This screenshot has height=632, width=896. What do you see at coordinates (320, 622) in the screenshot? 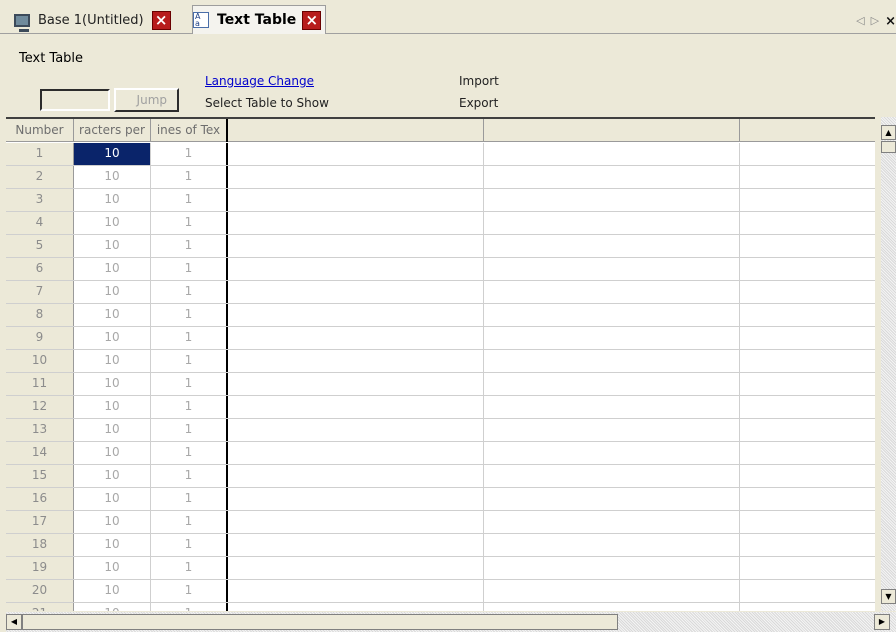
I see `horizontal-scroll-thumb` at bounding box center [320, 622].